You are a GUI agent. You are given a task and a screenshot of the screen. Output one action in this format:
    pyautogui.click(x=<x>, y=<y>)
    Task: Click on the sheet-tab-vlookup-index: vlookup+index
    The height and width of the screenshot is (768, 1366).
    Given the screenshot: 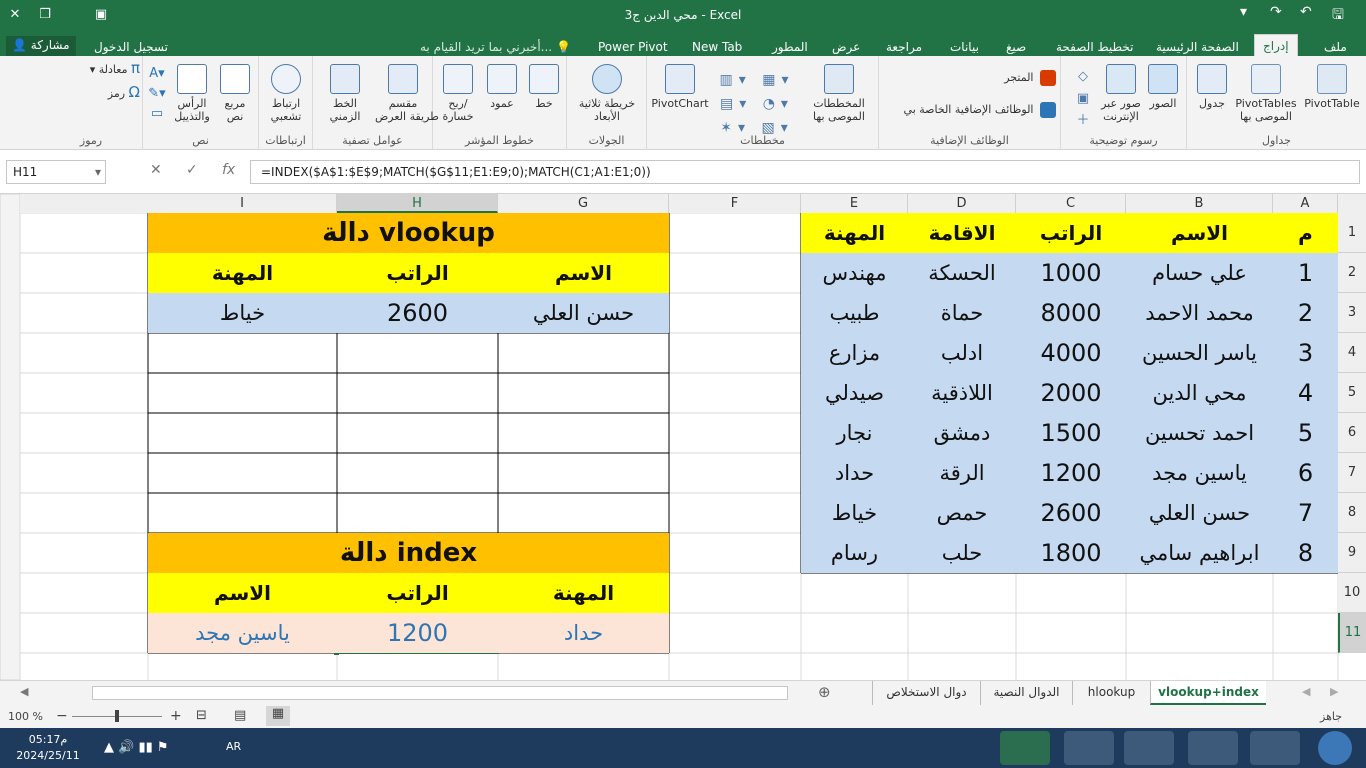 What is the action you would take?
    pyautogui.click(x=1208, y=693)
    